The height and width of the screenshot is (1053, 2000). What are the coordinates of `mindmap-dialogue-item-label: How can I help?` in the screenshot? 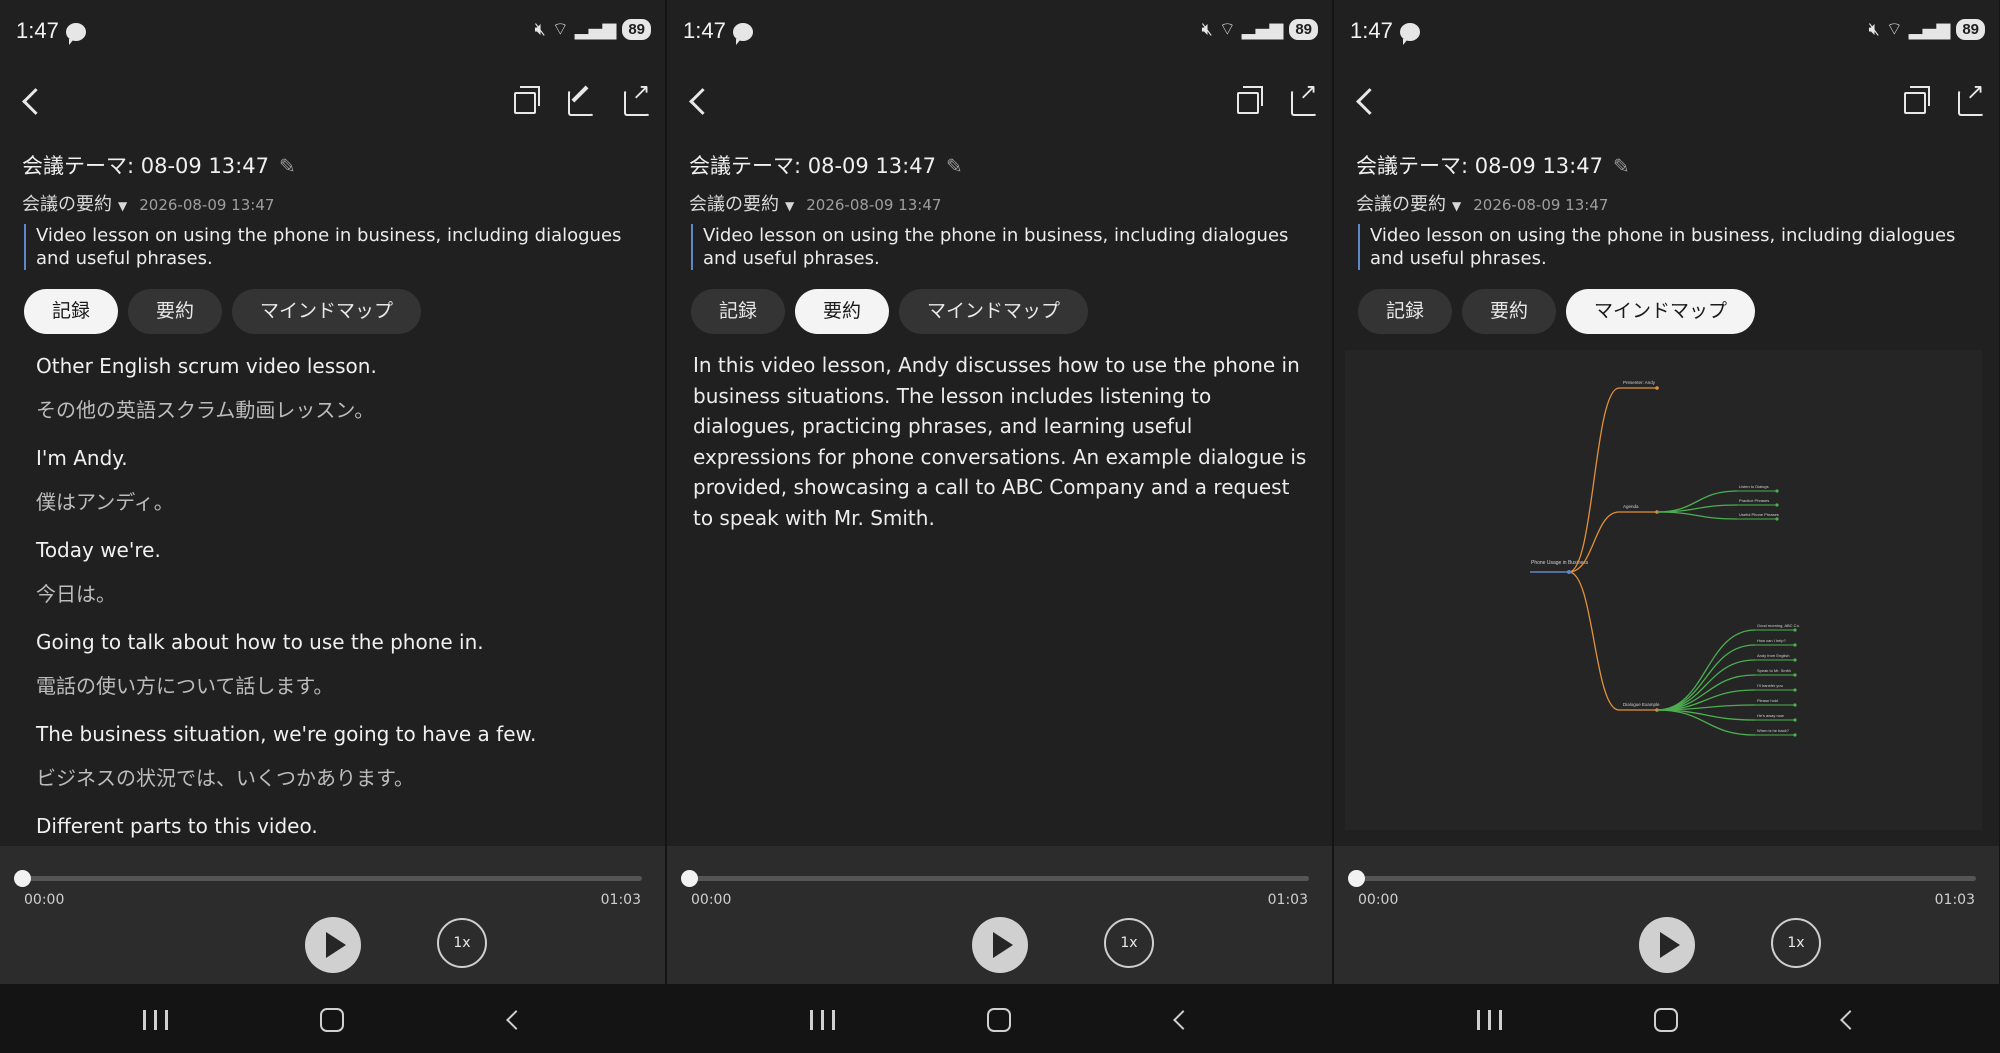 It's located at (1771, 640).